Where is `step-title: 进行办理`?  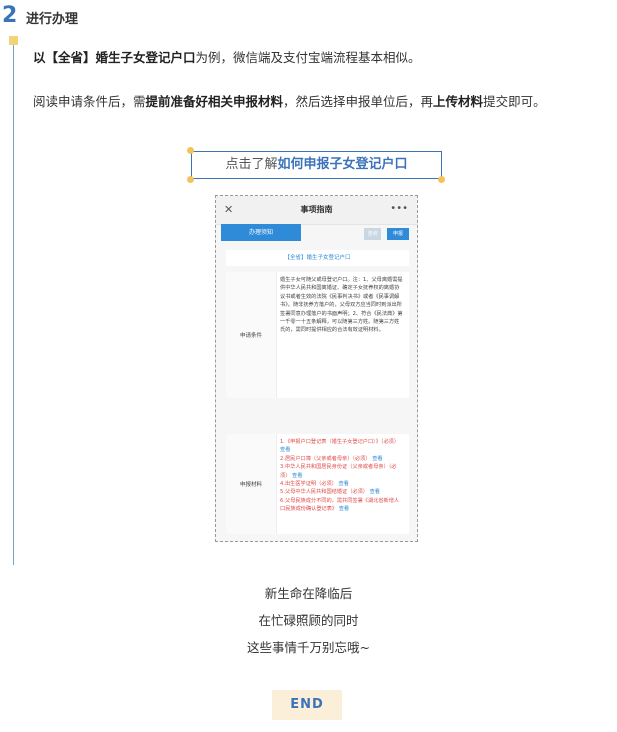 step-title: 进行办理 is located at coordinates (52, 19).